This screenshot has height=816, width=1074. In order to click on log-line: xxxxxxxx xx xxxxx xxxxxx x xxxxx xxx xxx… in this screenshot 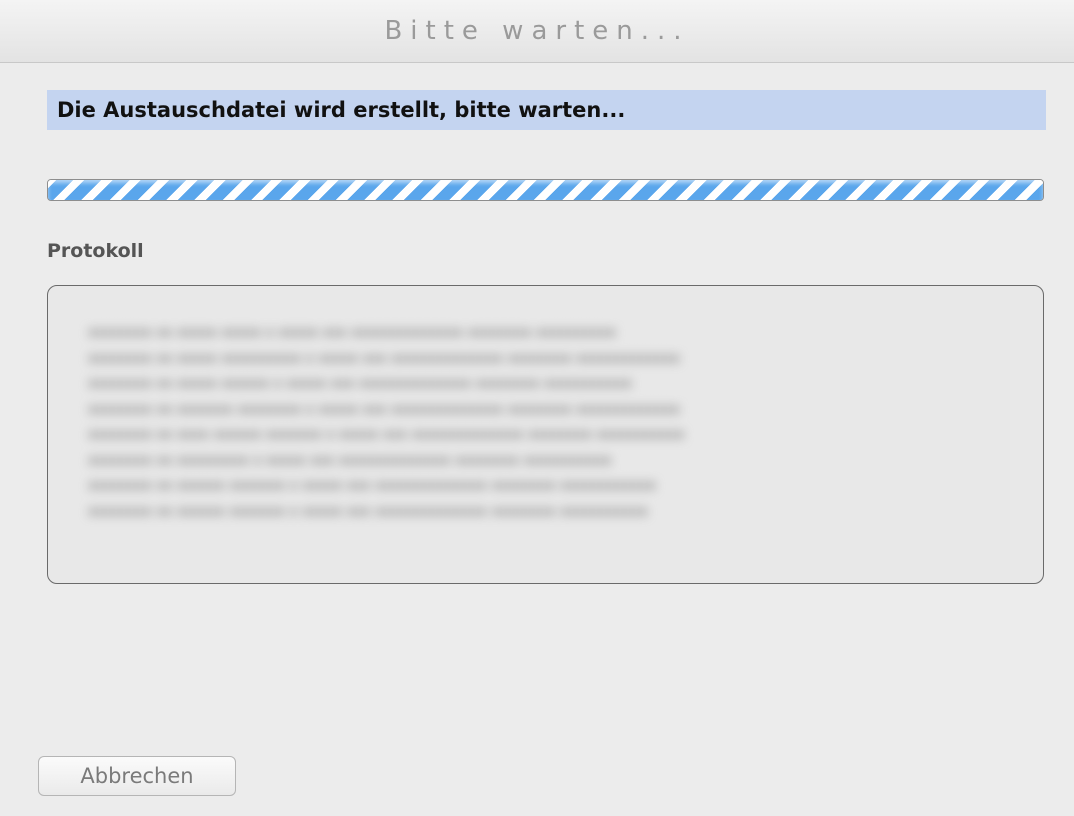, I will do `click(360, 383)`.